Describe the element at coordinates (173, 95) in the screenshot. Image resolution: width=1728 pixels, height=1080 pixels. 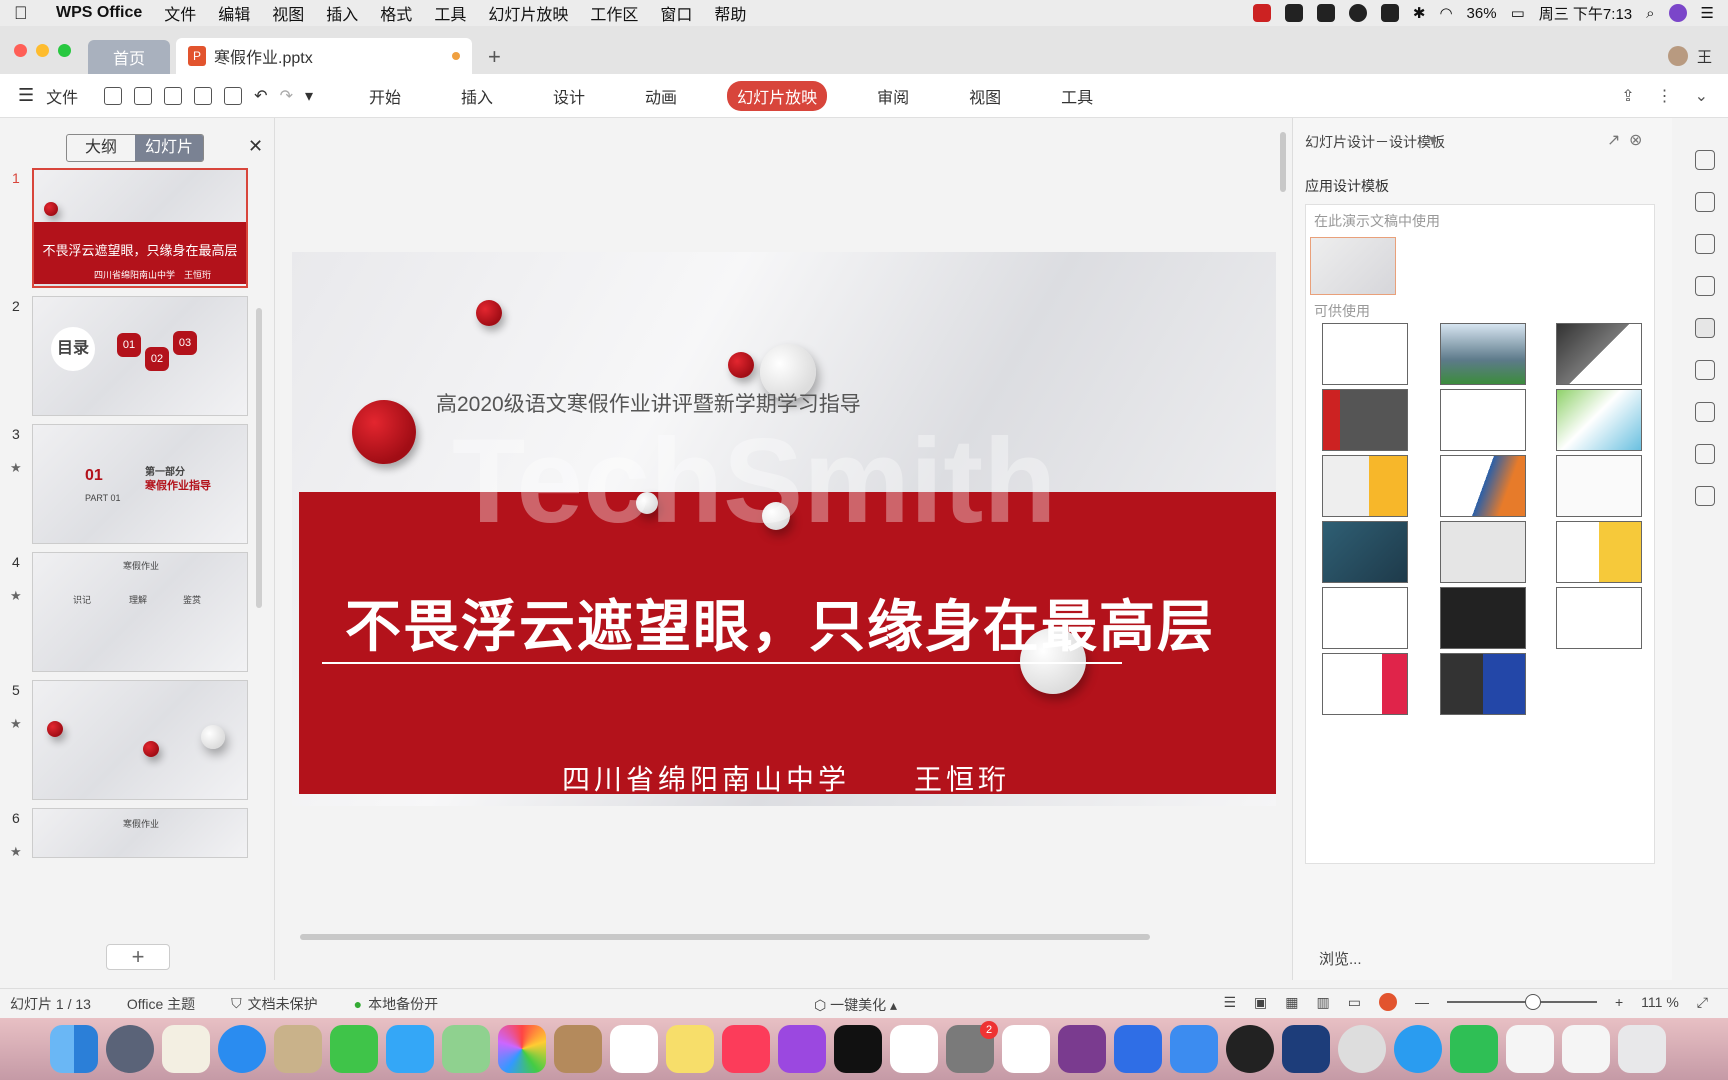
I see `export-pdf-icon` at that location.